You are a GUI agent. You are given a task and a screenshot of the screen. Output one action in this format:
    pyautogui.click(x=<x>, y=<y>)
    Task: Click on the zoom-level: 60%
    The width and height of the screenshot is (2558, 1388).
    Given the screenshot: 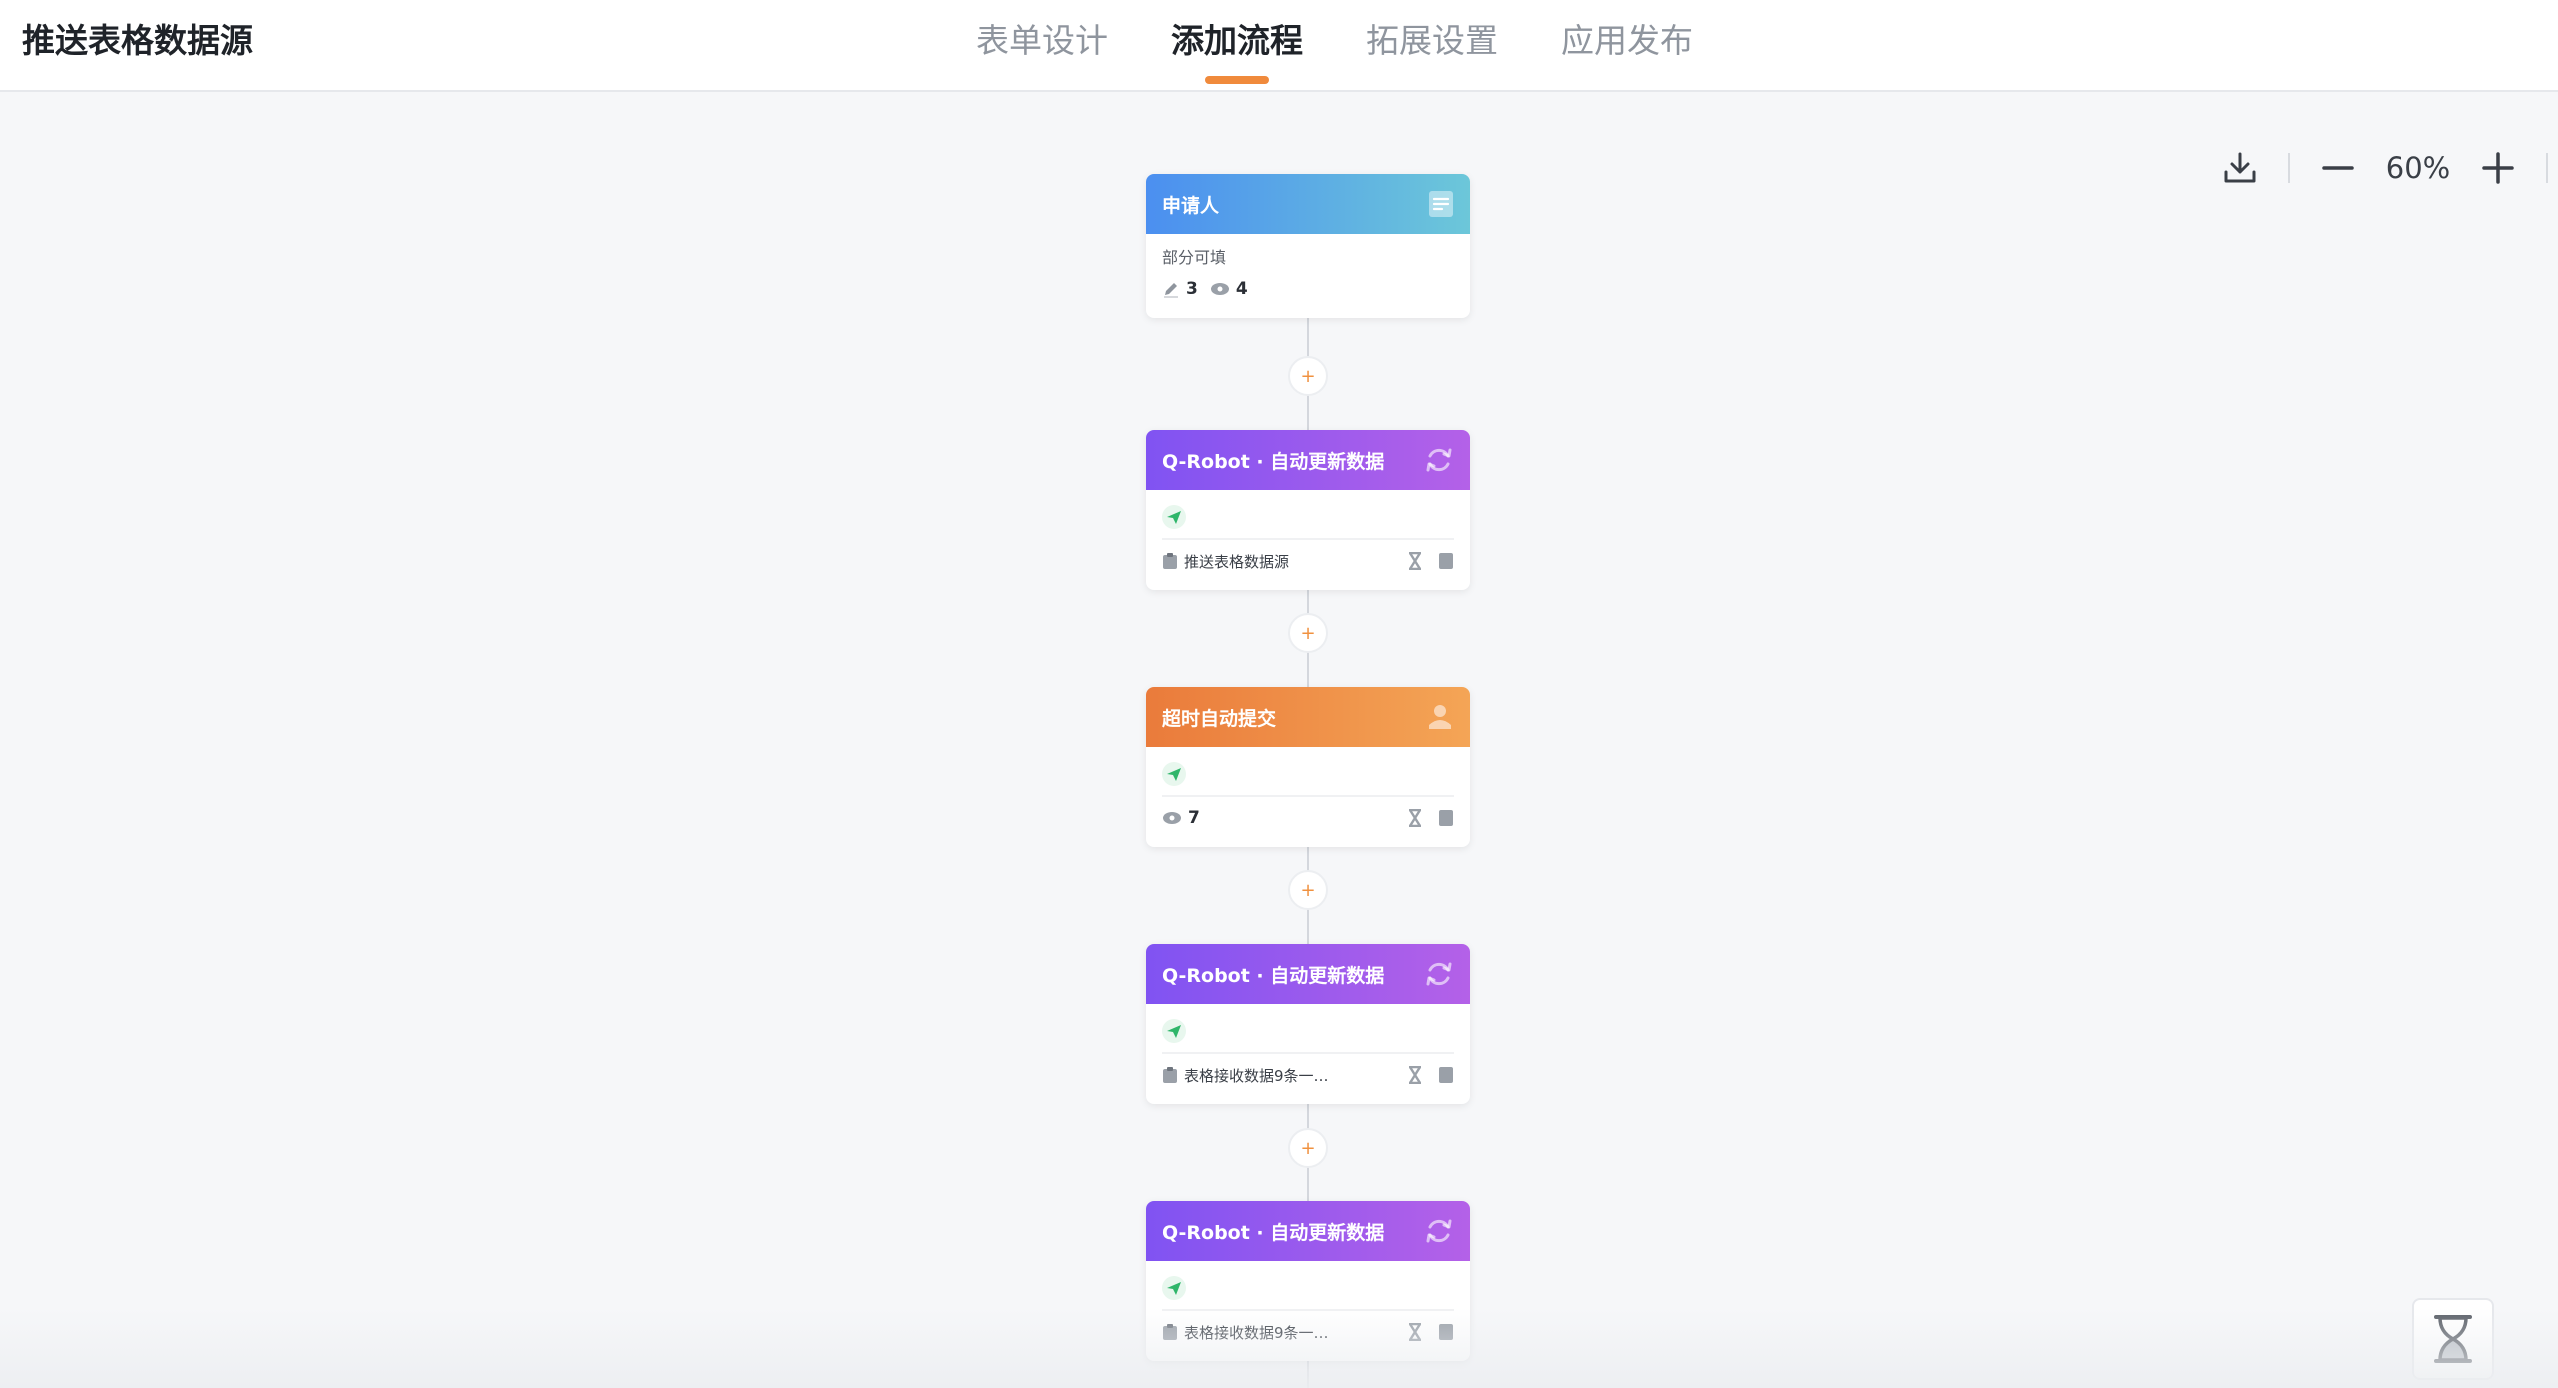 What is the action you would take?
    pyautogui.click(x=2418, y=168)
    